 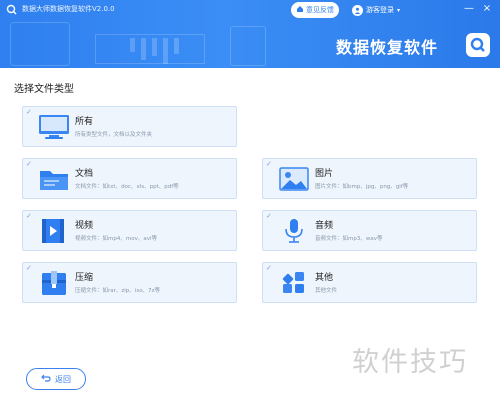 What do you see at coordinates (129, 282) in the screenshot?
I see `file-type-card-archive: ✓ 压缩 压缩文件：如rar、zip、iso、7z等` at bounding box center [129, 282].